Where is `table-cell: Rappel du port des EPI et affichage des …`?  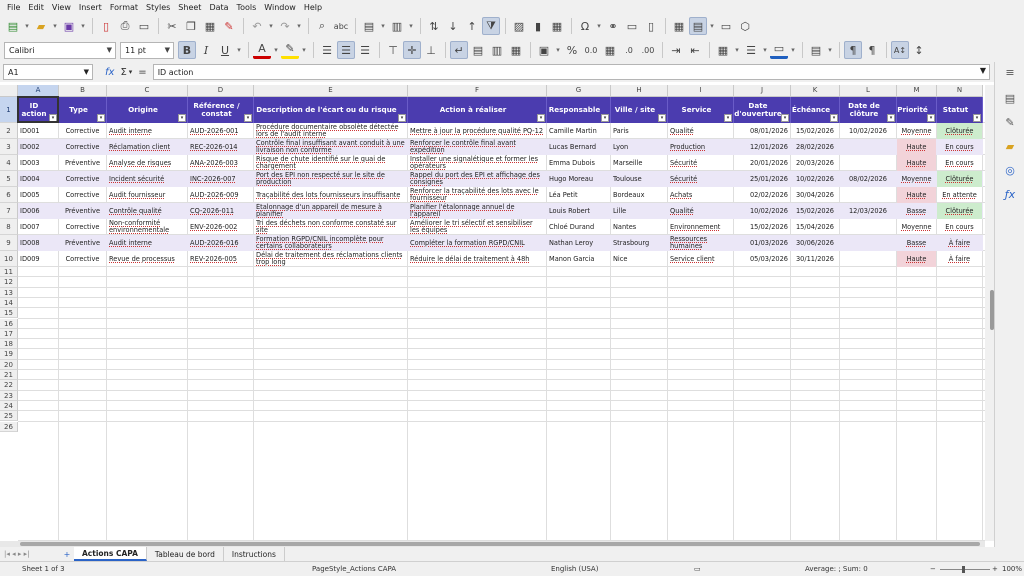
table-cell: Rappel du port des EPI et affichage des … is located at coordinates (477, 179).